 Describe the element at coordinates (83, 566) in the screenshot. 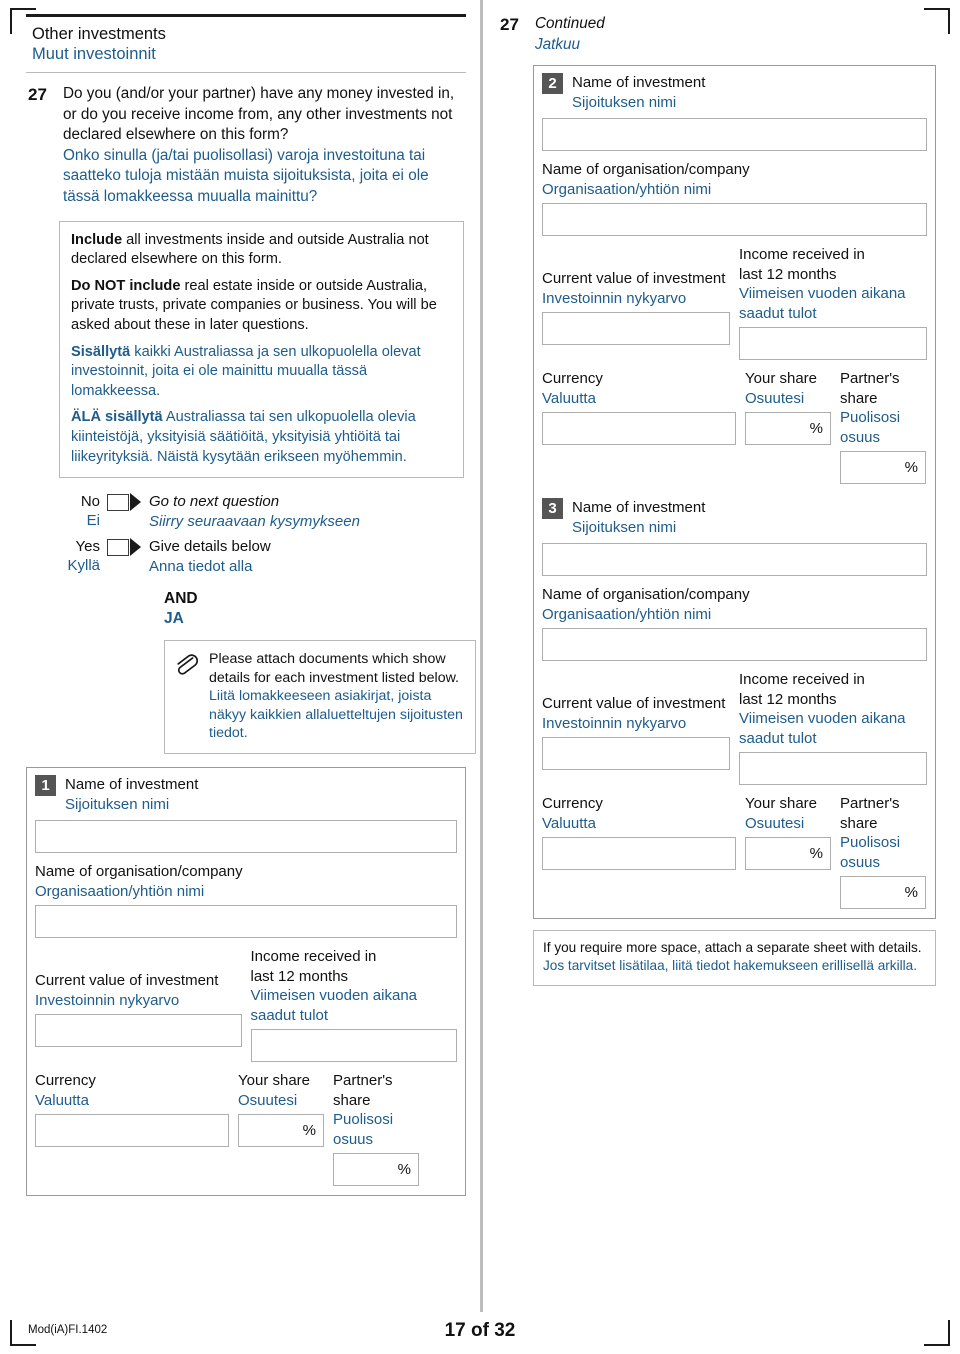

I see `answer-yes-label-fi: Kyllä` at that location.